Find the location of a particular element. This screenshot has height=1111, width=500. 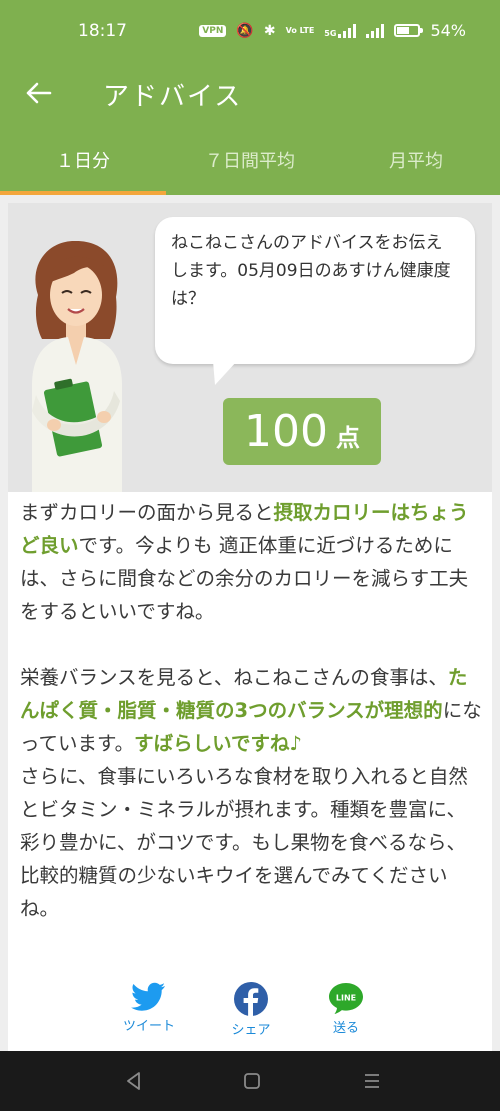

advice-speech-bubble: ねこねこさんのアドバイスをお伝えします。05月09日のあすけん健康度は？ is located at coordinates (315, 290).